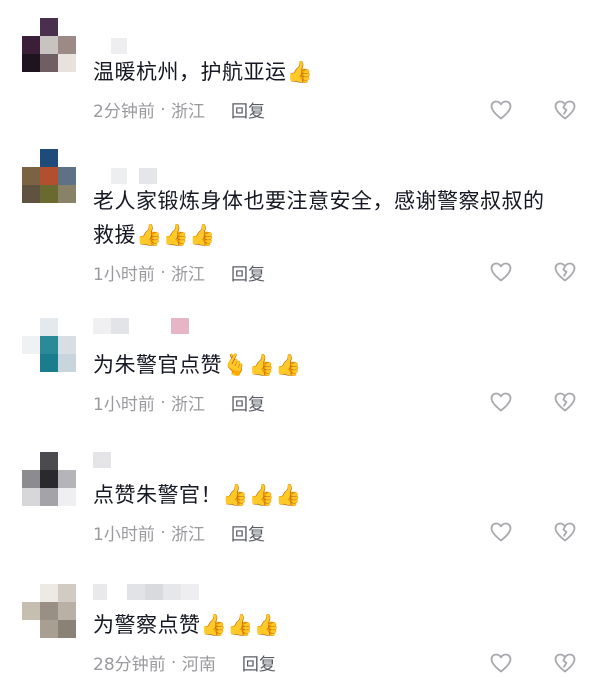  I want to click on comment-text: 点赞朱警官！👍👍👍, so click(197, 495).